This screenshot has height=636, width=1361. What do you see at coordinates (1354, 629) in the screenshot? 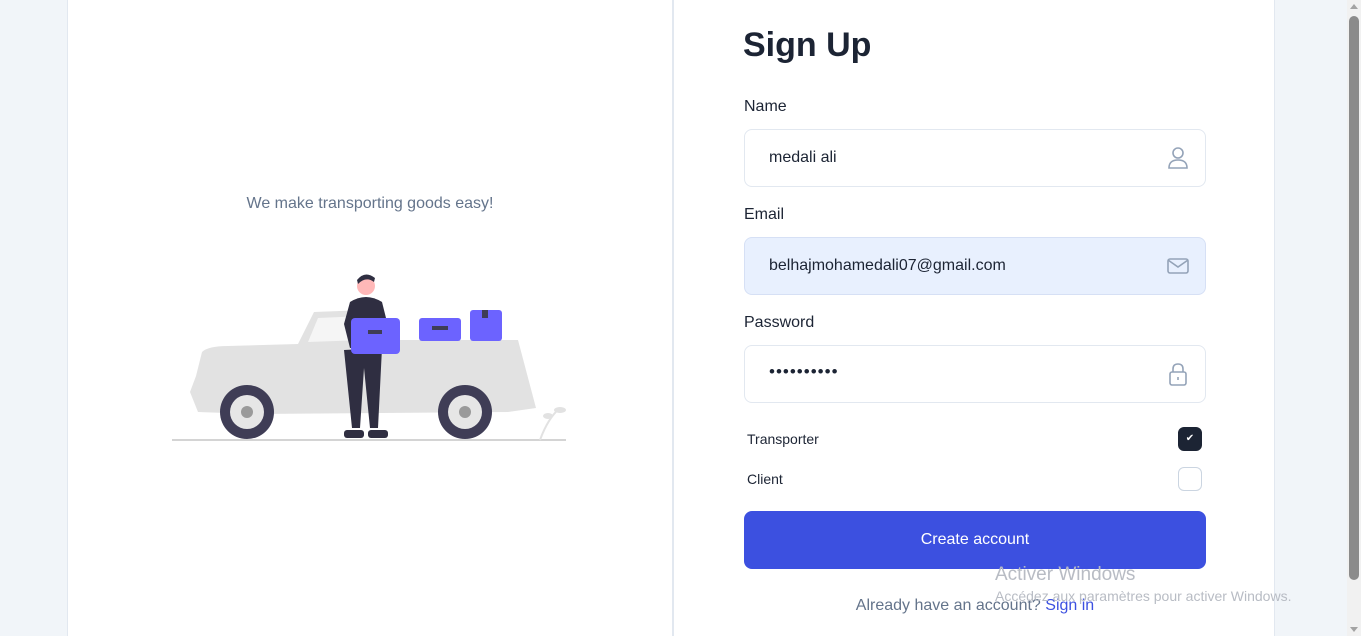
I see `scroll-down-arrow-icon` at bounding box center [1354, 629].